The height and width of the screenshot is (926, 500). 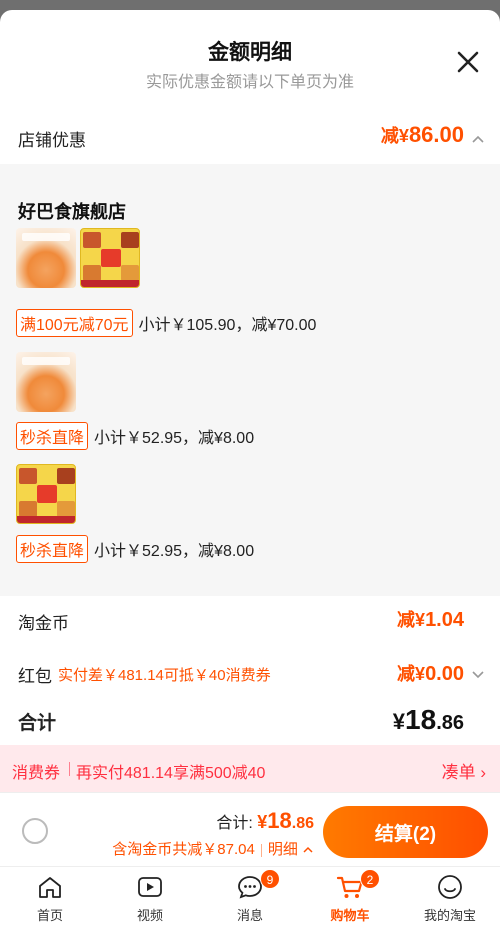 I want to click on taojinbi-label: 淘金币, so click(x=43, y=623).